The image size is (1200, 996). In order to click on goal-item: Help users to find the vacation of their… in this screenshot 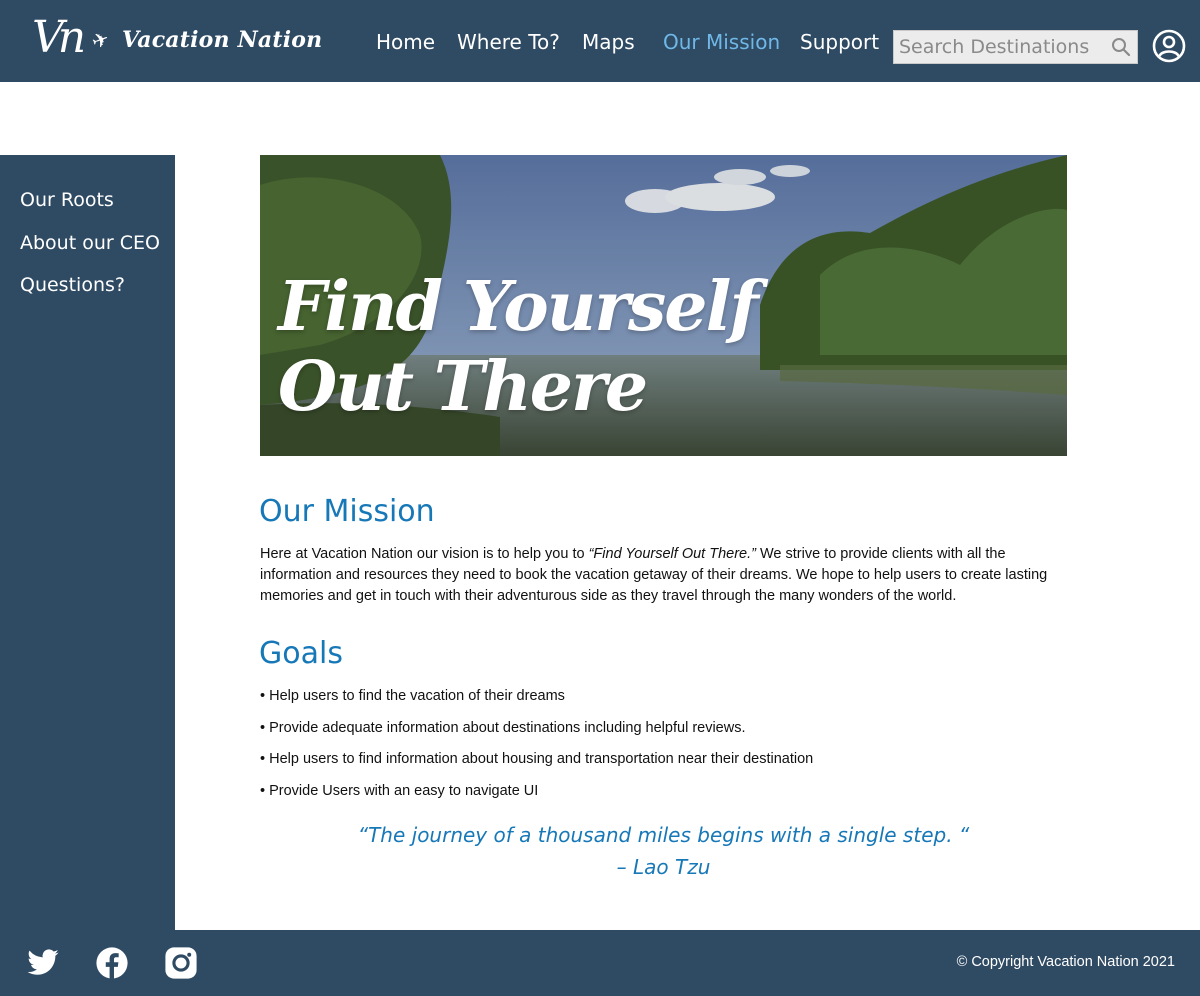, I will do `click(536, 702)`.